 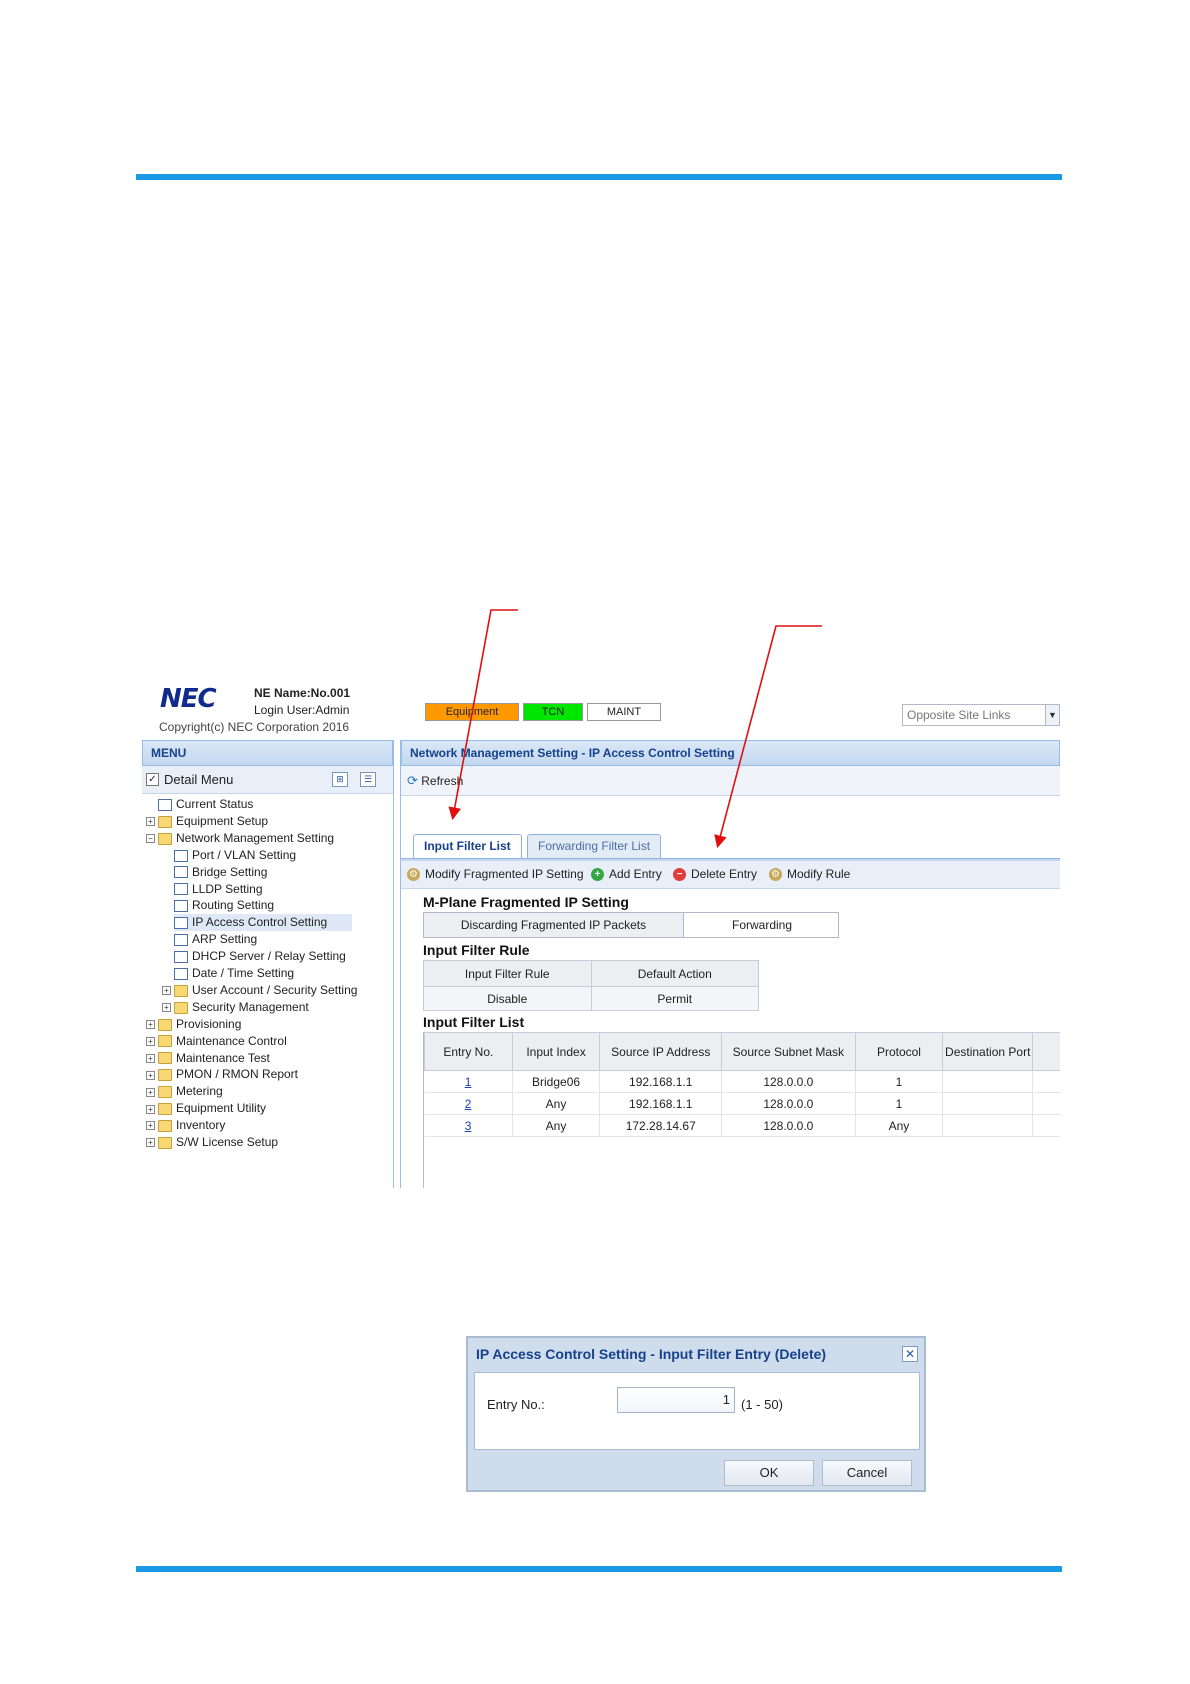 I want to click on sidebar-item-maintenance-control: + Maintenance Control, so click(x=216, y=1041).